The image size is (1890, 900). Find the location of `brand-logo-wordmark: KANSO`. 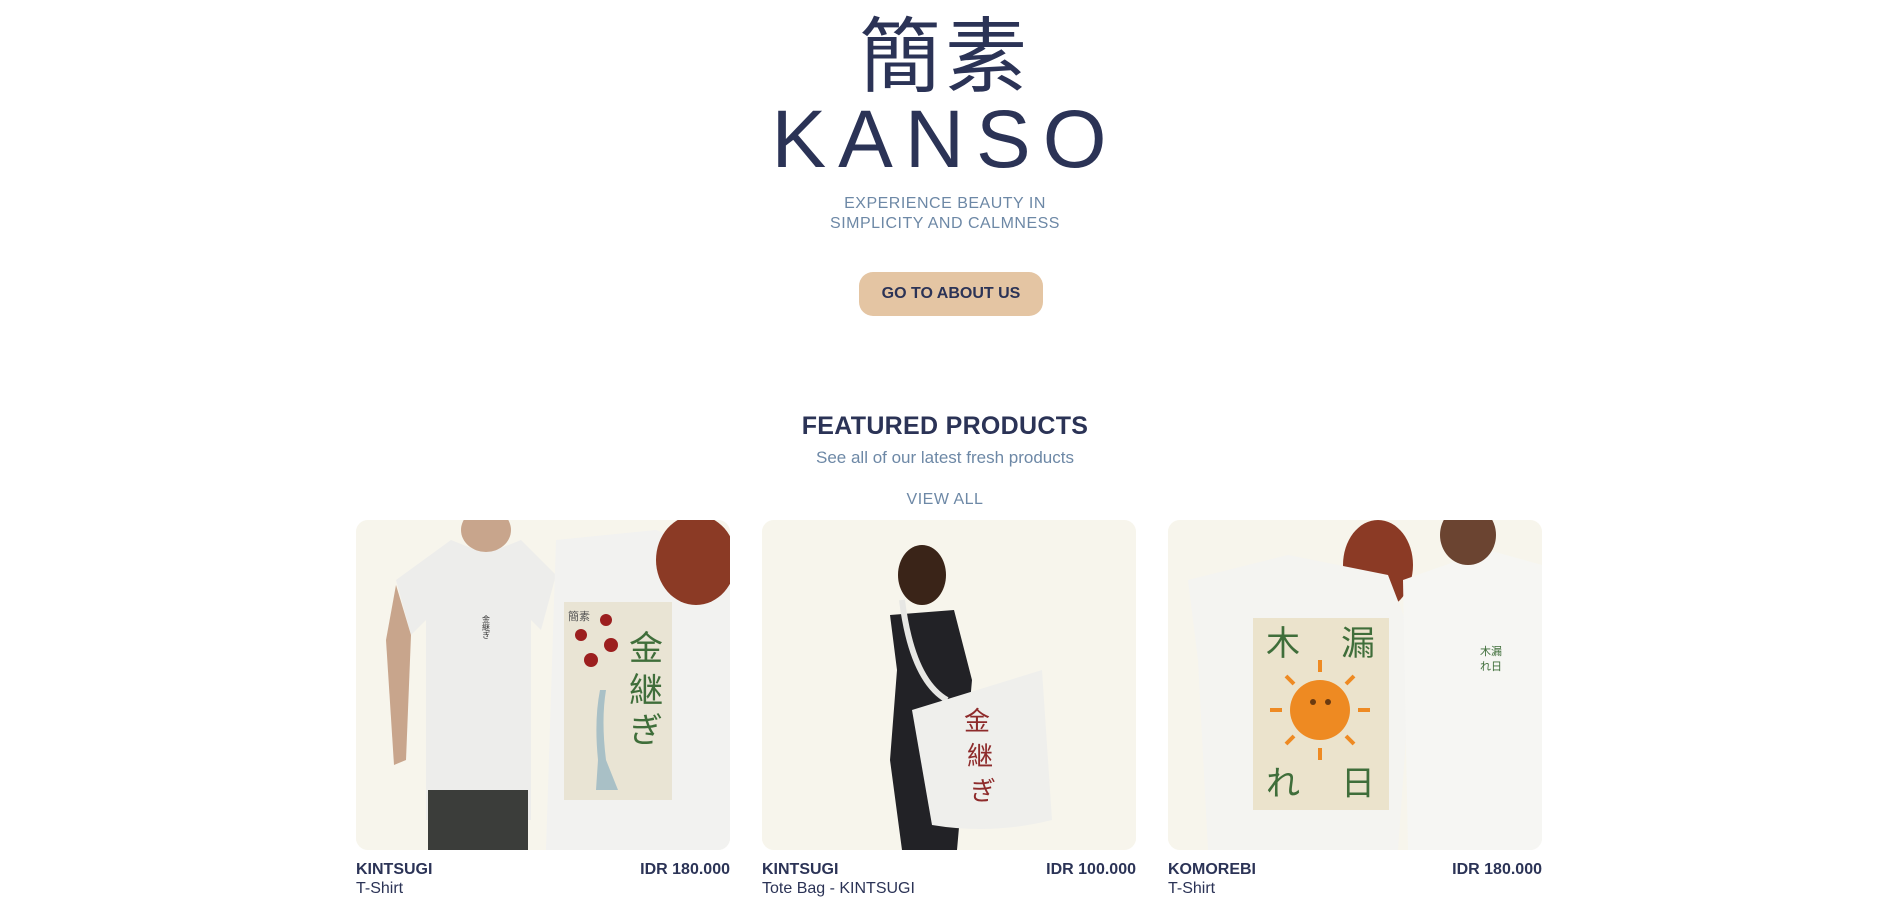

brand-logo-wordmark: KANSO is located at coordinates (945, 139).